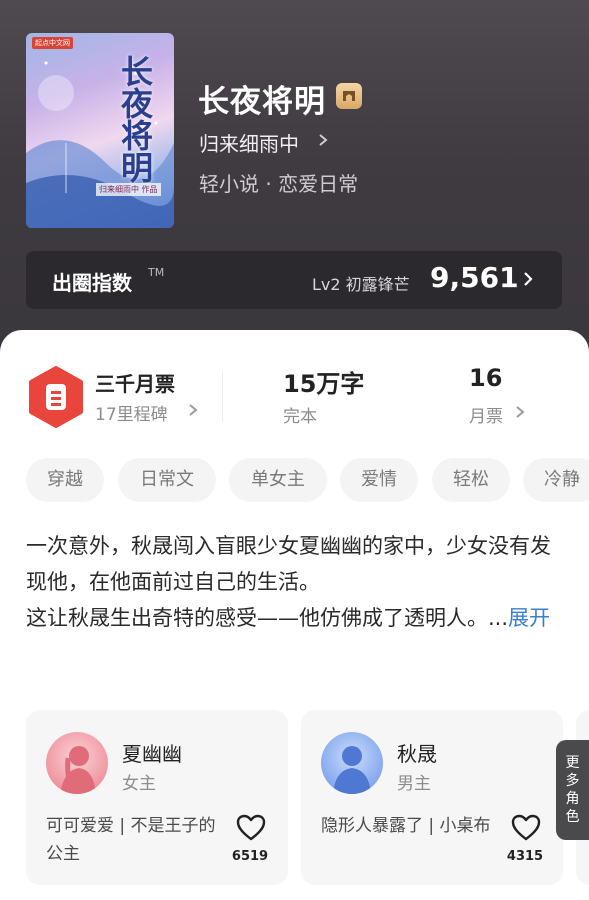  I want to click on tag-chip: 轻松, so click(471, 480).